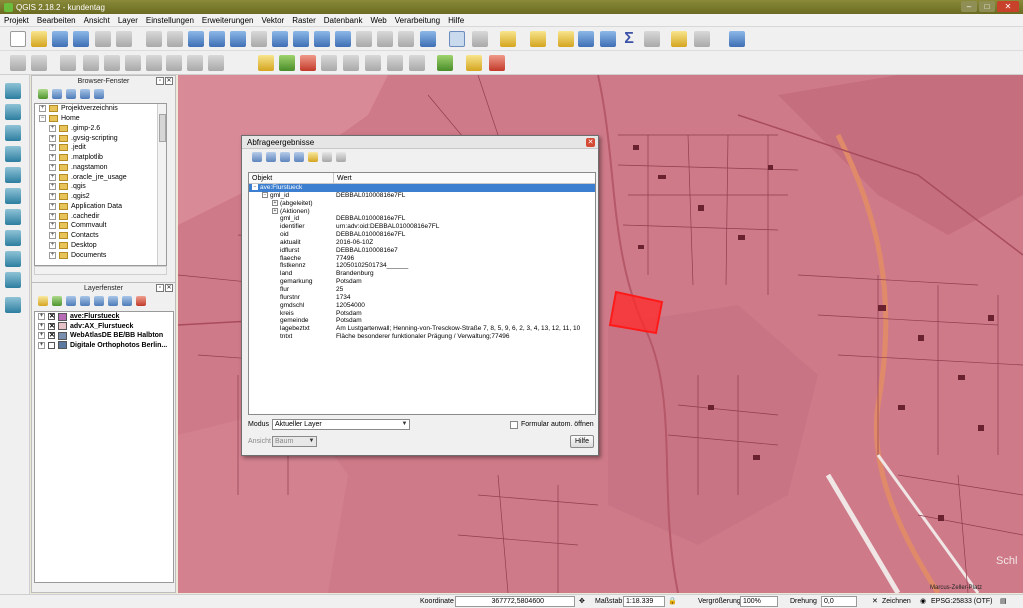 The height and width of the screenshot is (608, 1023). What do you see at coordinates (586, 39) in the screenshot?
I see `attribute-table-icon` at bounding box center [586, 39].